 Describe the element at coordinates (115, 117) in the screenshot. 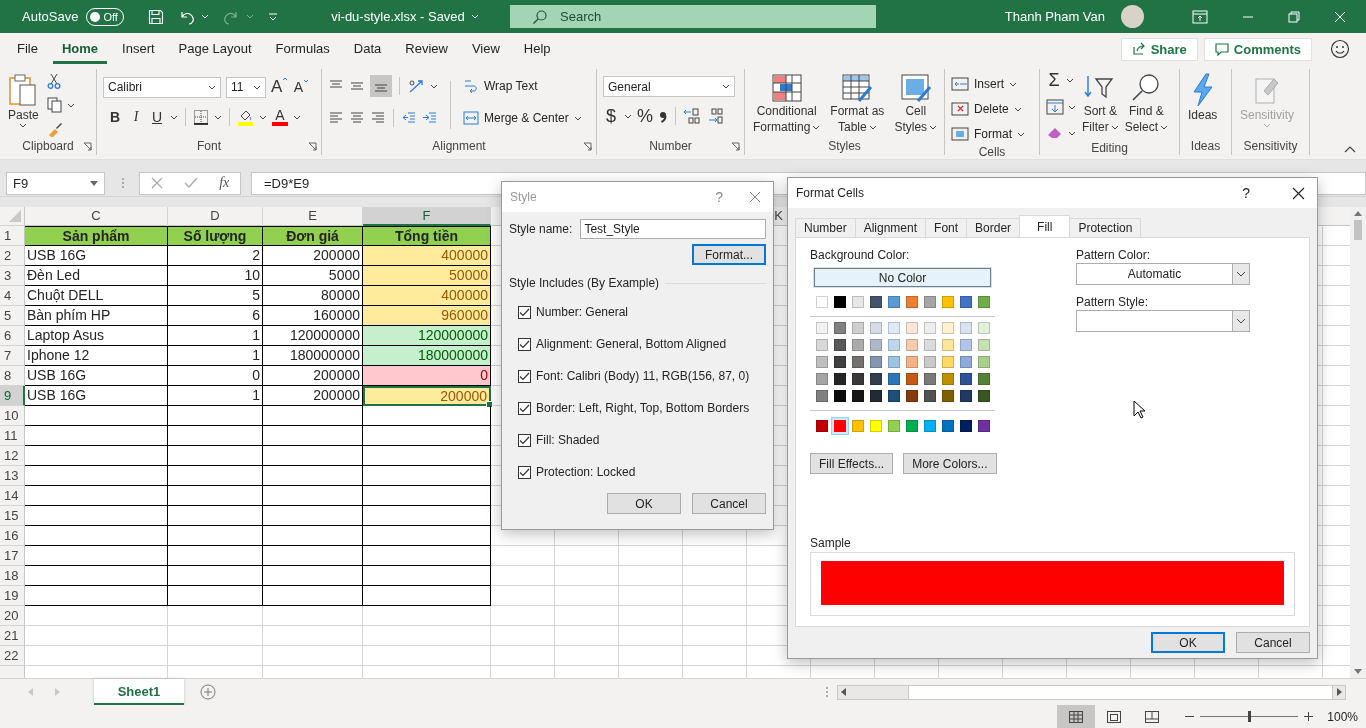

I see `bold-button: B` at that location.